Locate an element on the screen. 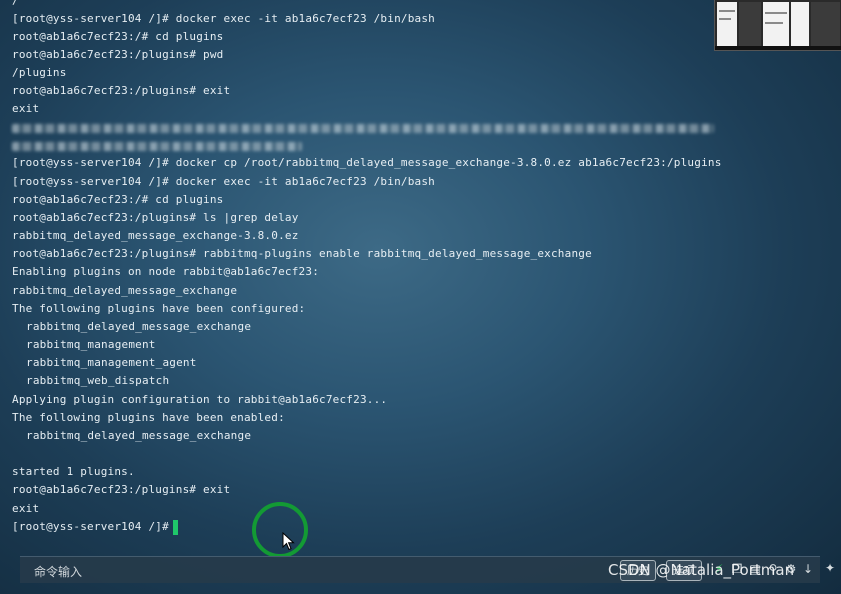 The width and height of the screenshot is (841, 594). terminal-line: rabbitmq_management_agent is located at coordinates (111, 362).